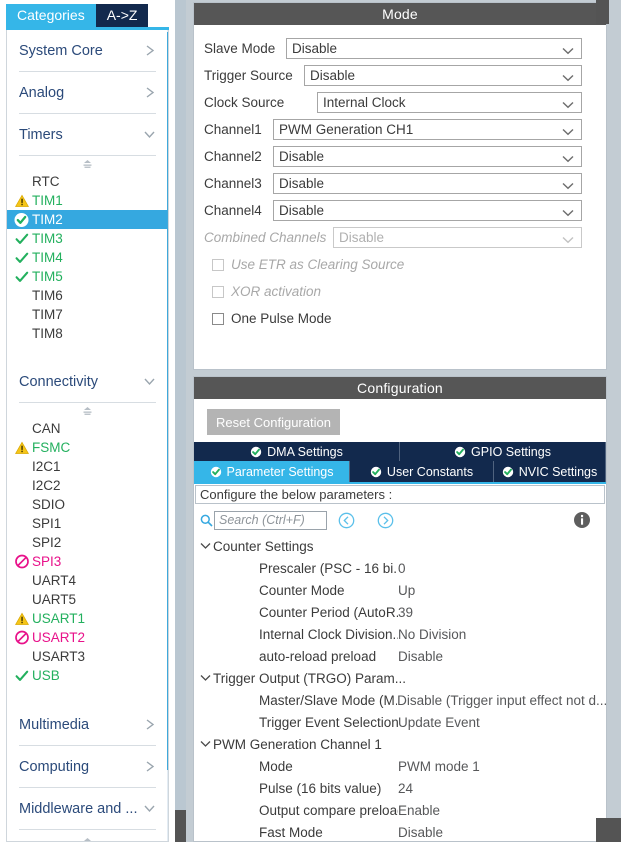  What do you see at coordinates (87, 181) in the screenshot?
I see `peripheral-rtc: RTC` at bounding box center [87, 181].